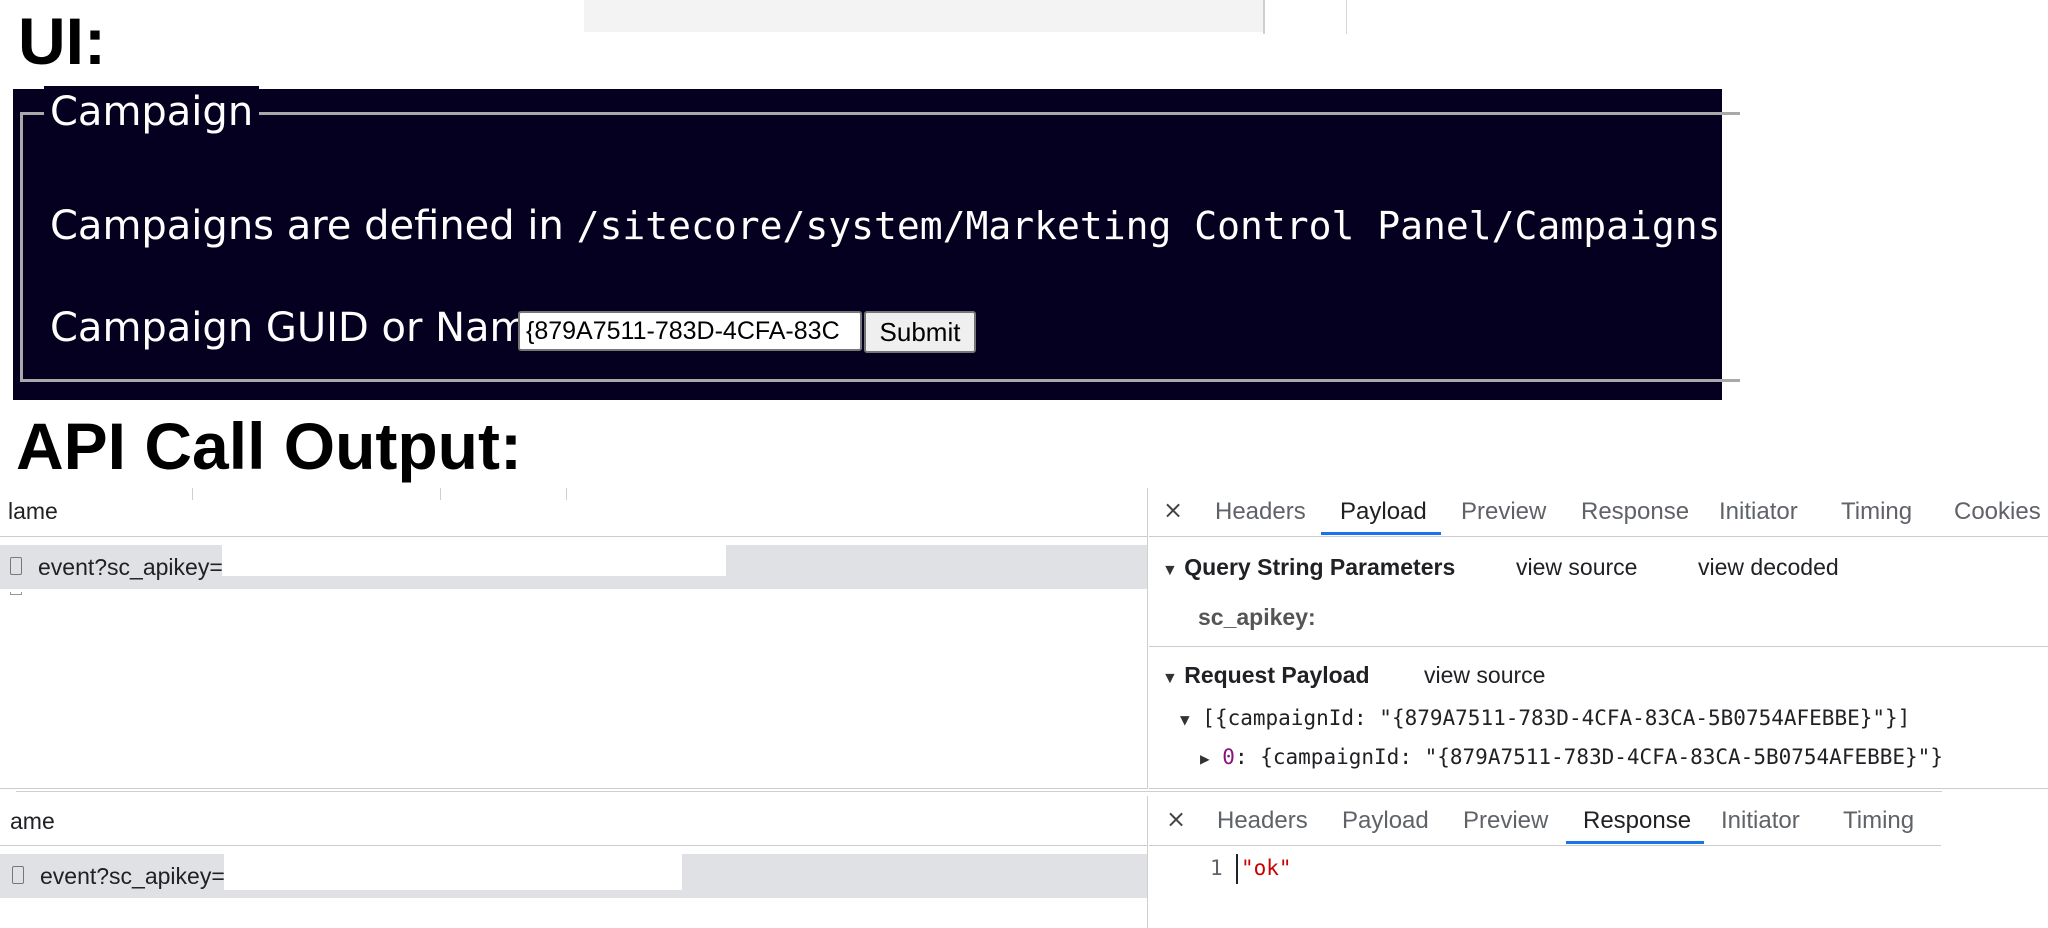  I want to click on description-text: Campaigns are defined in, so click(313, 226).